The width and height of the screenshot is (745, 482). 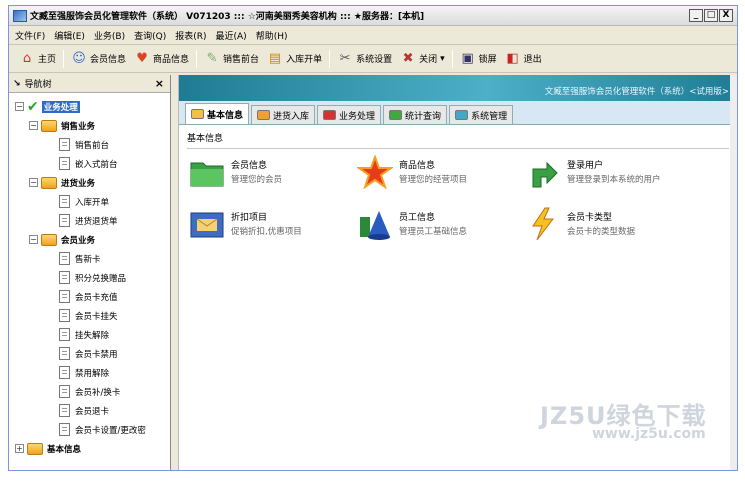 I want to click on tree-item-label: 进货退货单, so click(x=96, y=221).